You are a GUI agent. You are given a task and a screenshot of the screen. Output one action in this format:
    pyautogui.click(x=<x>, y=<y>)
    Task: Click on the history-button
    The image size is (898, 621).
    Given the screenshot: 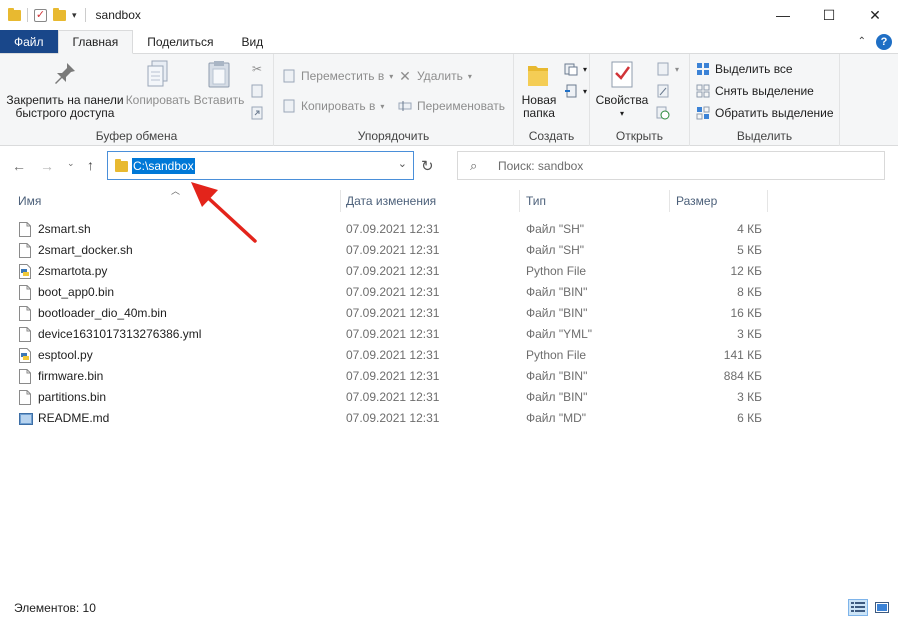 What is the action you would take?
    pyautogui.click(x=663, y=113)
    